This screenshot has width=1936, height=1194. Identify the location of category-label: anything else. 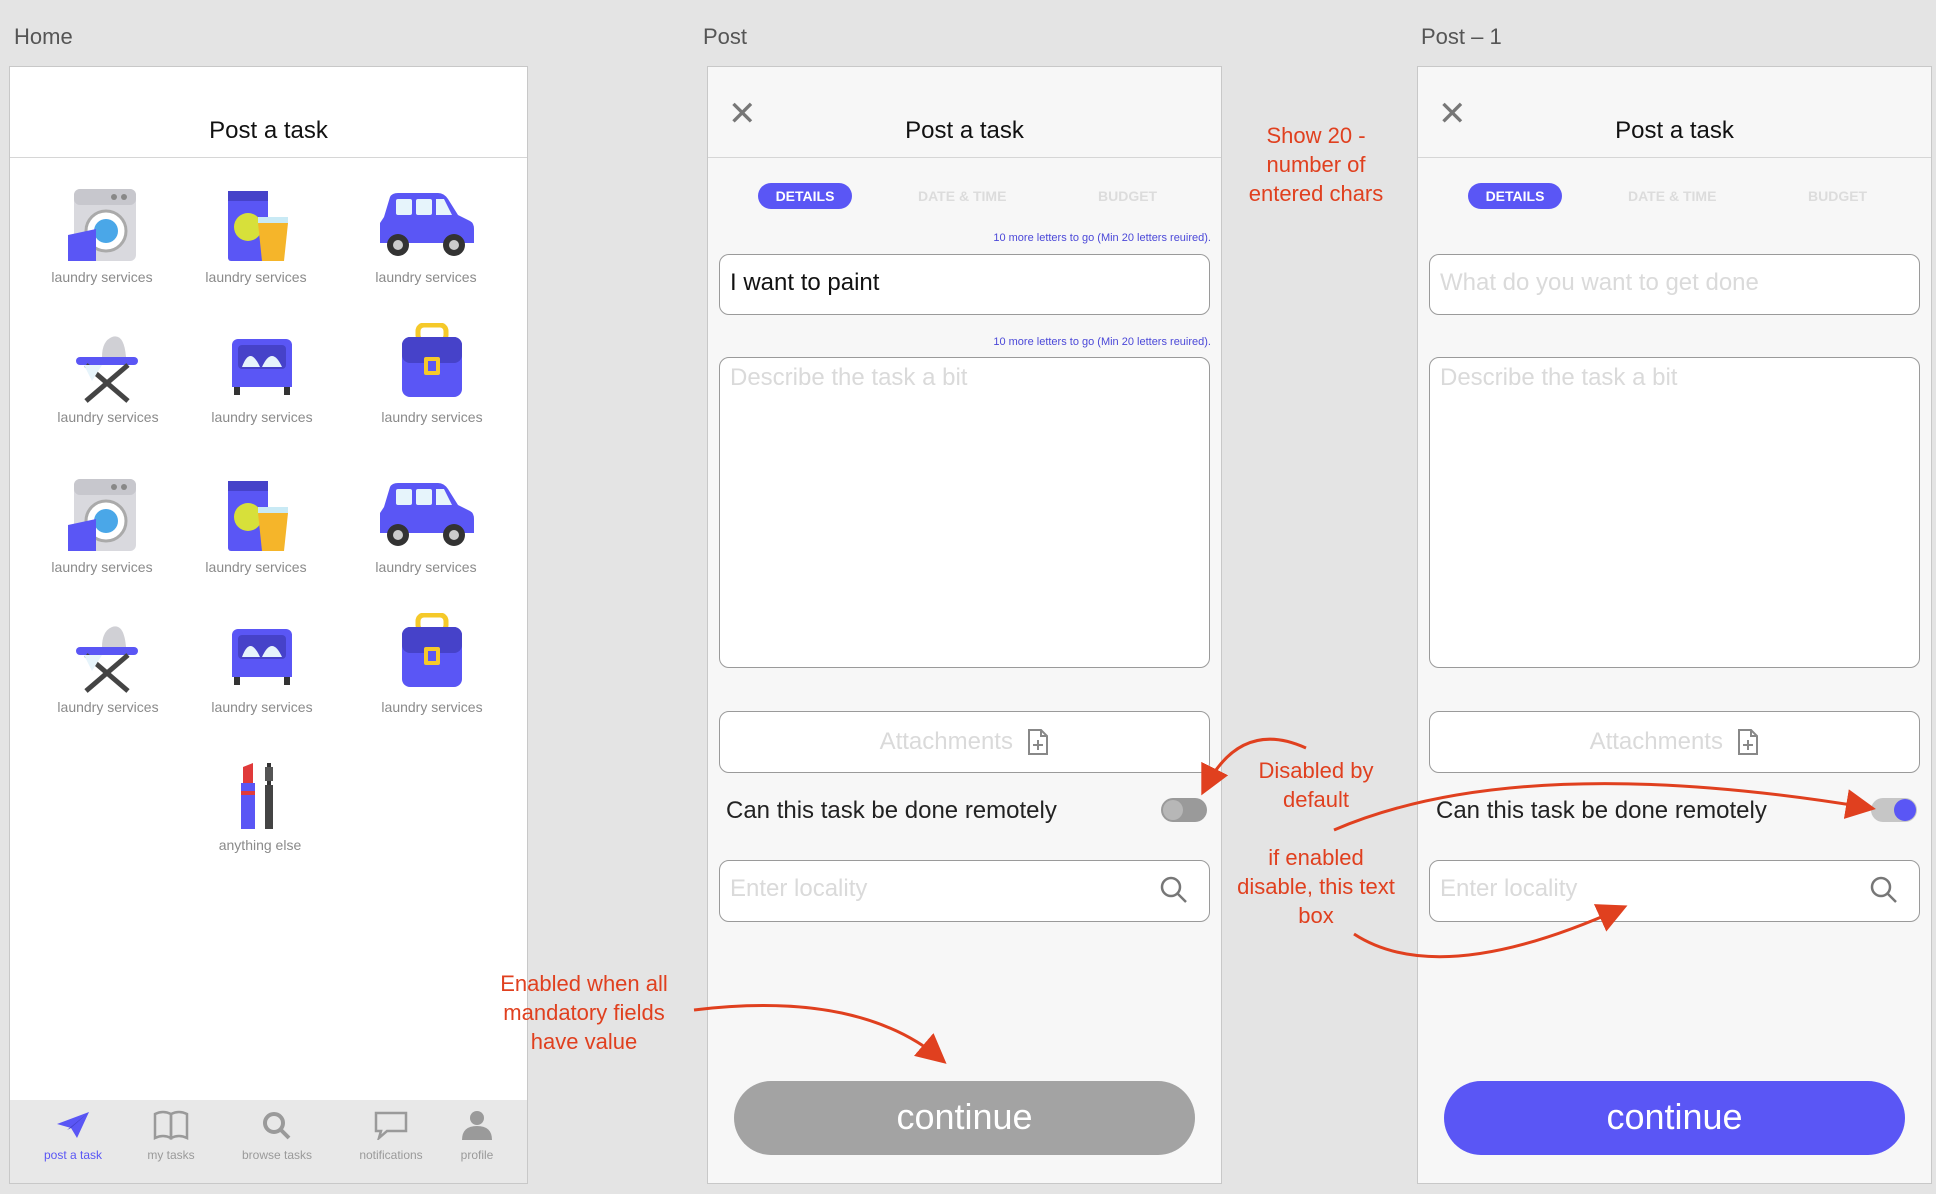
(260, 845).